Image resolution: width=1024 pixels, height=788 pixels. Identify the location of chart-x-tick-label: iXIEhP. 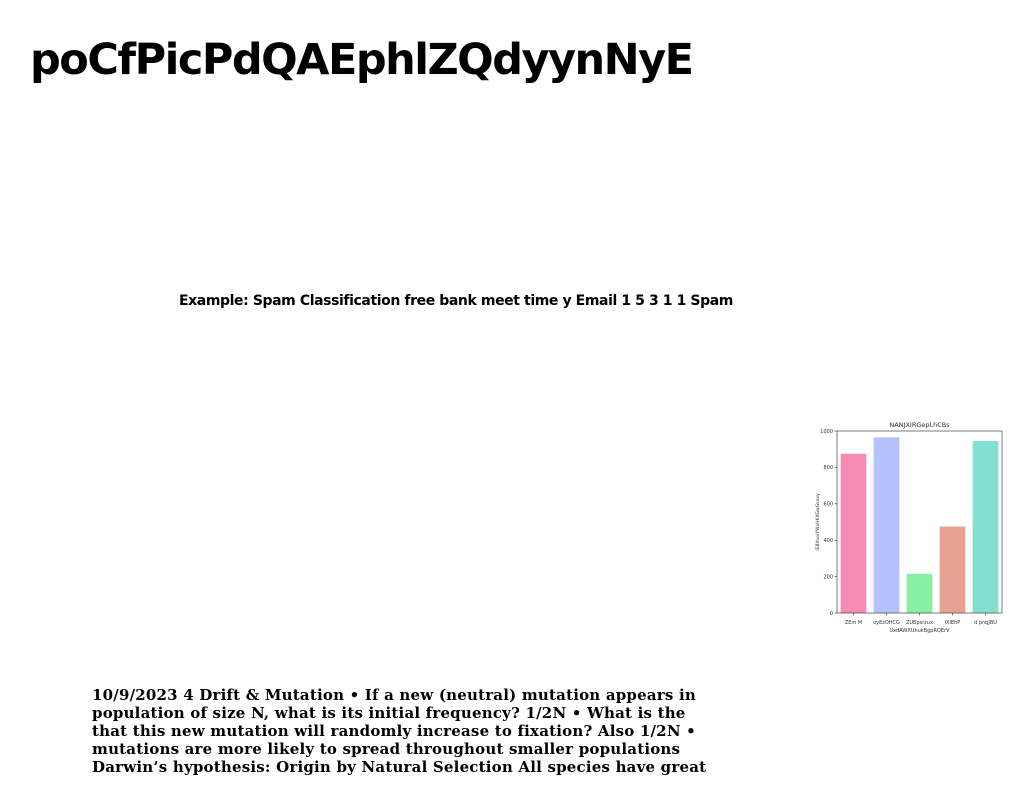
(953, 623).